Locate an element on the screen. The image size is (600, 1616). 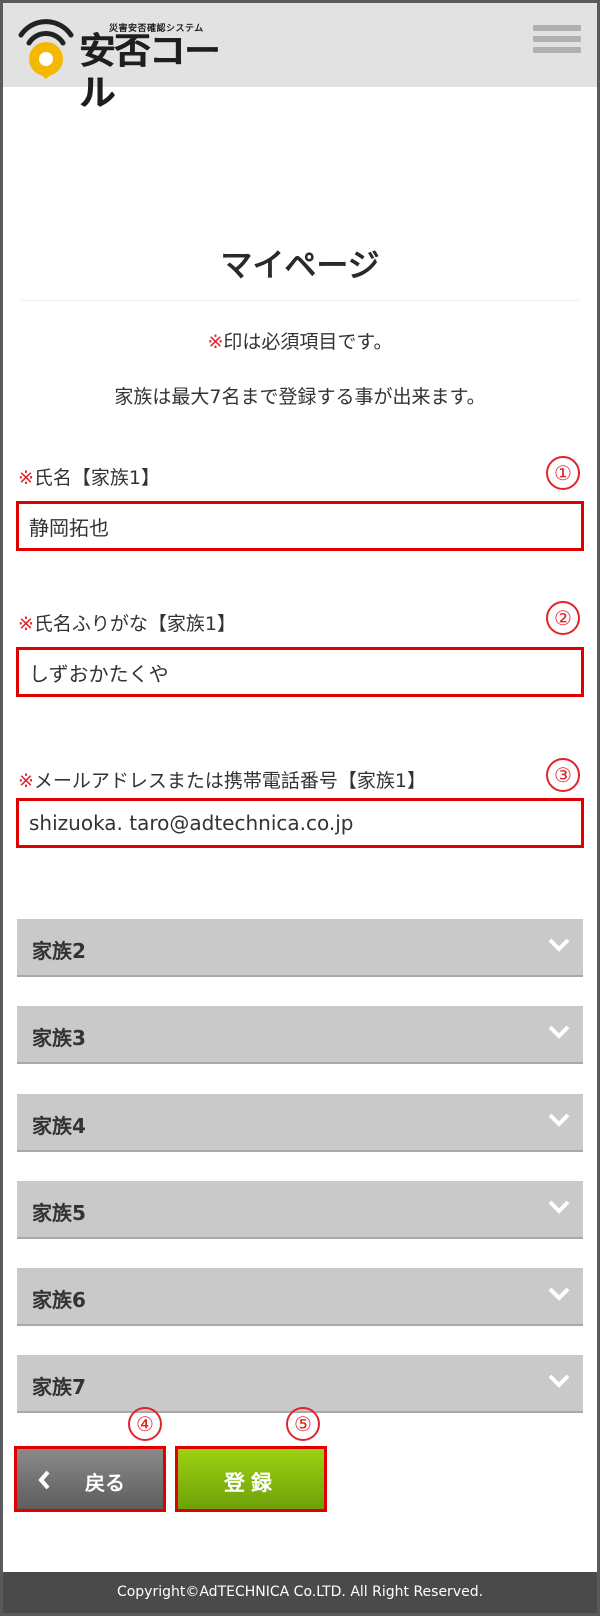
accordion-label: 家族6 is located at coordinates (59, 1300).